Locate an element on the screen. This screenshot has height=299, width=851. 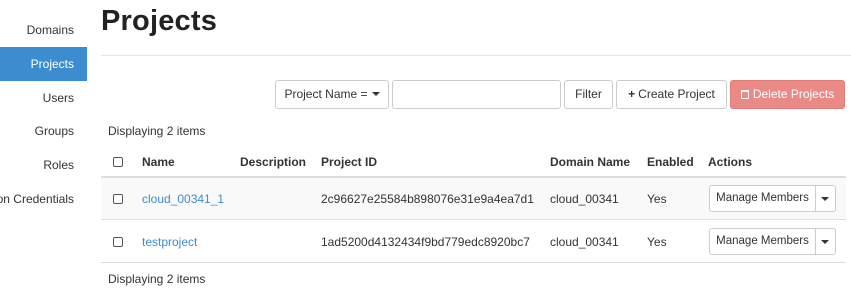
sidebar-item-application-credentials: on Credentials is located at coordinates (37, 199).